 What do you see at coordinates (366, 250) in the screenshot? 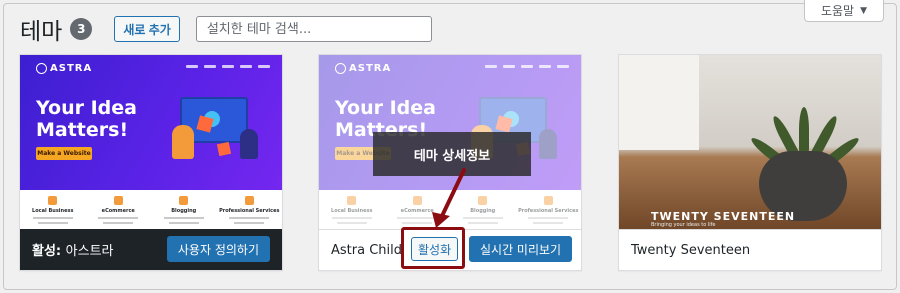
I see `theme-name: Astra Child` at bounding box center [366, 250].